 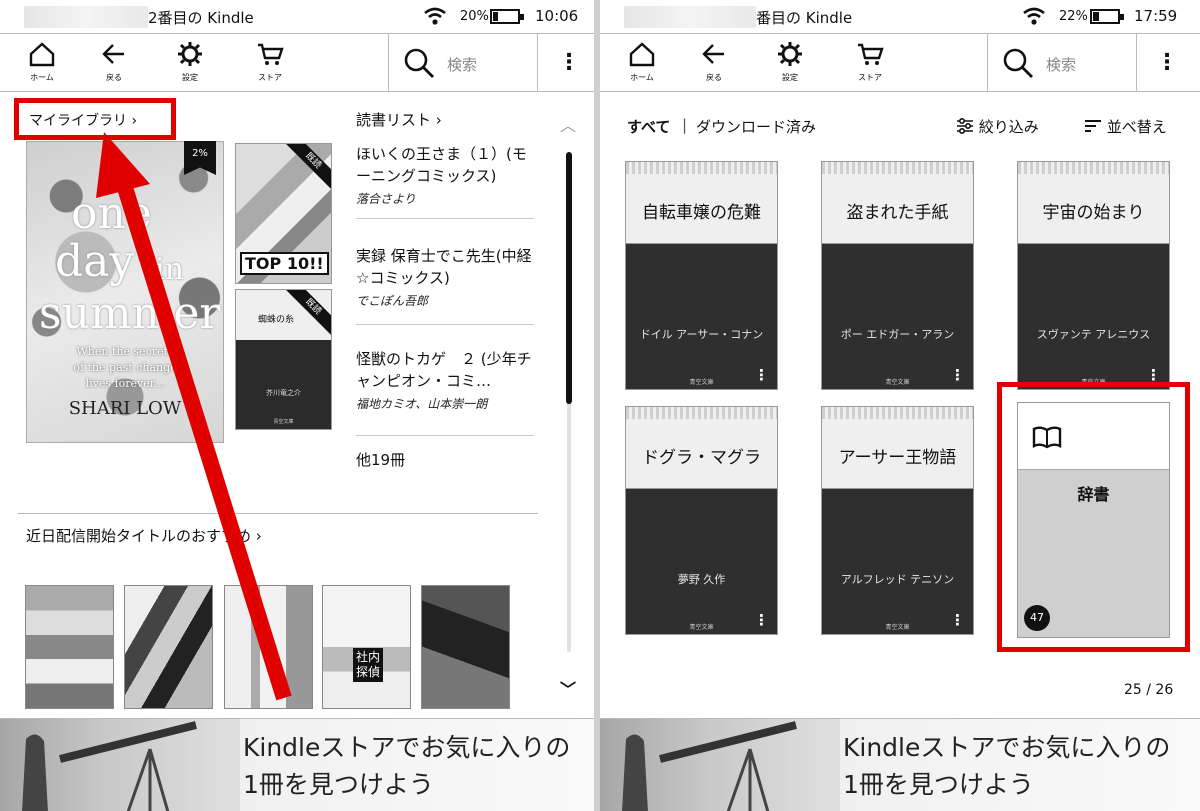 I want to click on book-tile: ドグラ・マグラ 夢野 久作 青空文庫 ⋮, so click(x=701, y=520).